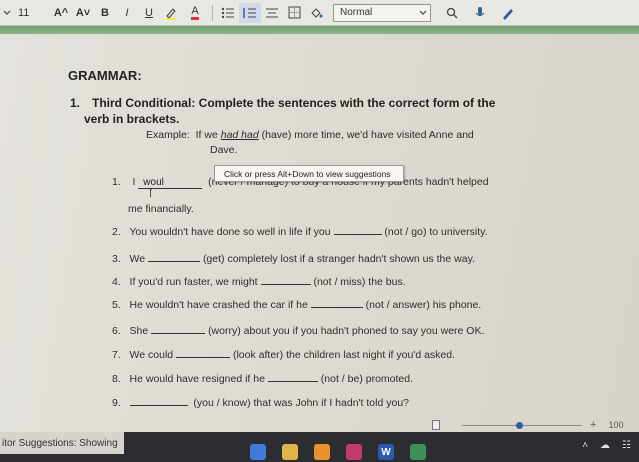 This screenshot has width=639, height=462. What do you see at coordinates (338, 452) in the screenshot?
I see `taskbar: W` at bounding box center [338, 452].